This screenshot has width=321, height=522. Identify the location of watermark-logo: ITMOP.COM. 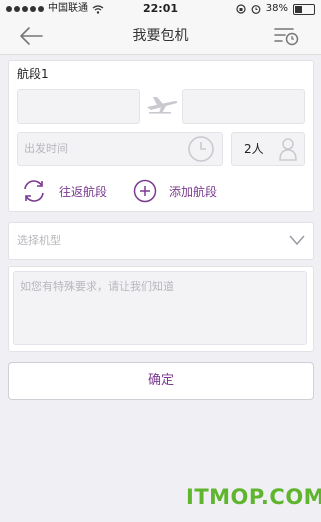
(253, 497).